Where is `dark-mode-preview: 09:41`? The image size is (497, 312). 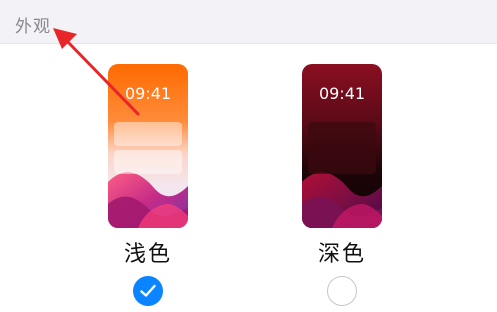 dark-mode-preview: 09:41 is located at coordinates (342, 146).